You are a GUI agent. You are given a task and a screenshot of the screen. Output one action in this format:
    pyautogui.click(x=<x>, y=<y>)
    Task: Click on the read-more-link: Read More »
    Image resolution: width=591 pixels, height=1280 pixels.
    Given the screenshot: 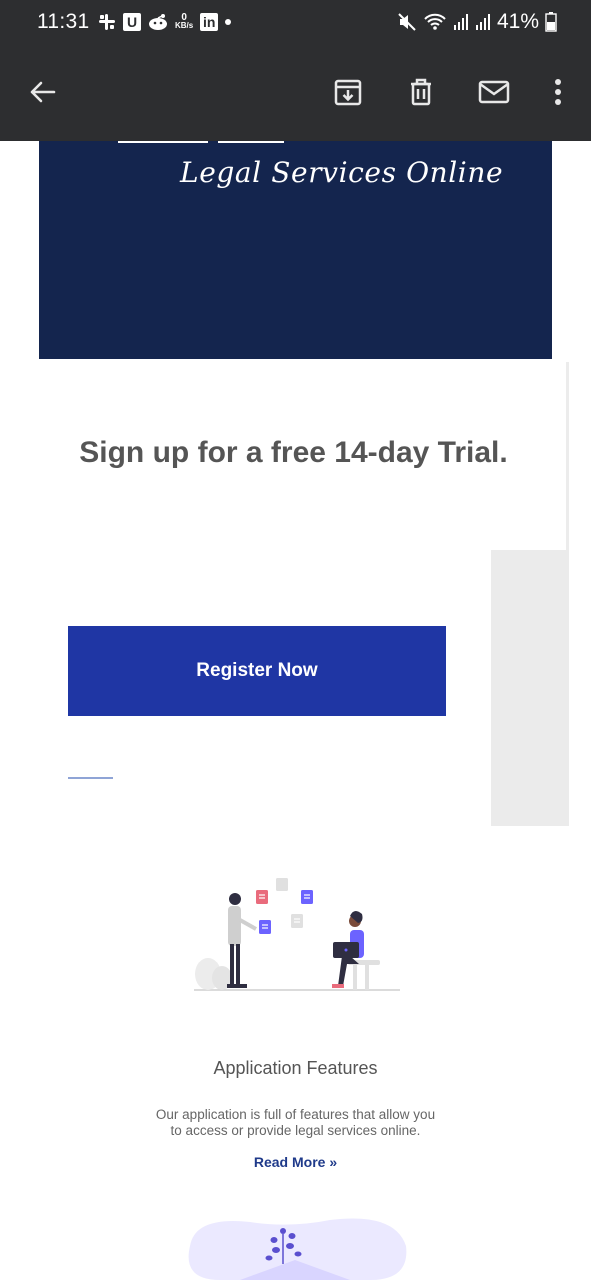 What is the action you would take?
    pyautogui.click(x=295, y=1162)
    